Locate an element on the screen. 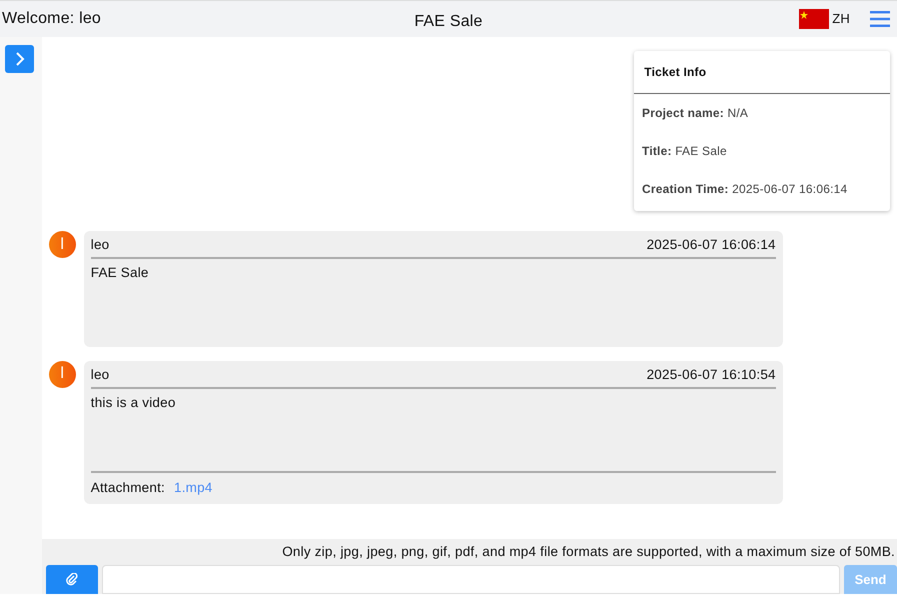 The height and width of the screenshot is (595, 897). card-heading: Ticket Info is located at coordinates (762, 72).